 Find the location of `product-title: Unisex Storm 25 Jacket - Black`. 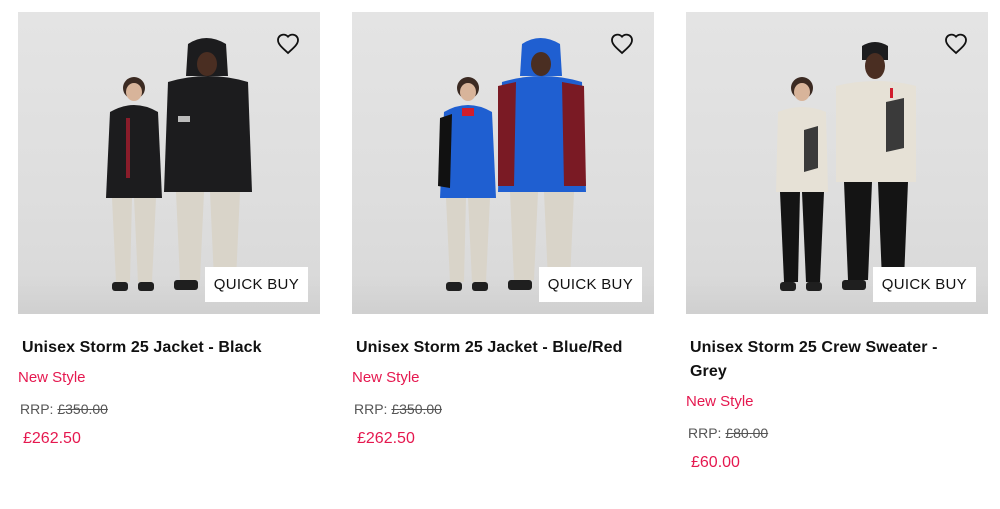

product-title: Unisex Storm 25 Jacket - Black is located at coordinates (157, 348).